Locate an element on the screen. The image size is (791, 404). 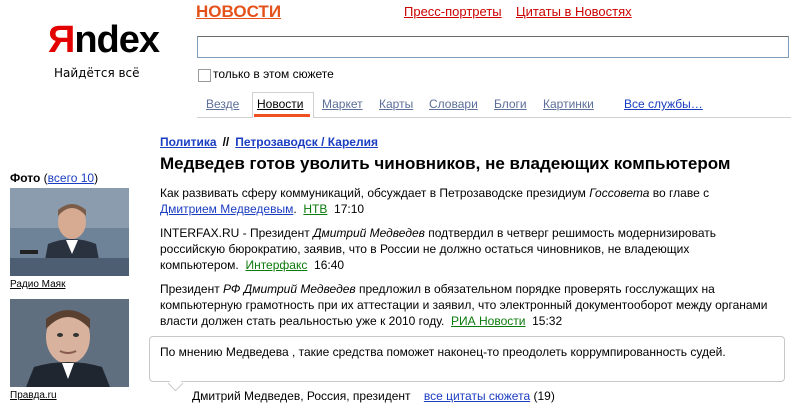
quotes-count: (19) is located at coordinates (544, 396).